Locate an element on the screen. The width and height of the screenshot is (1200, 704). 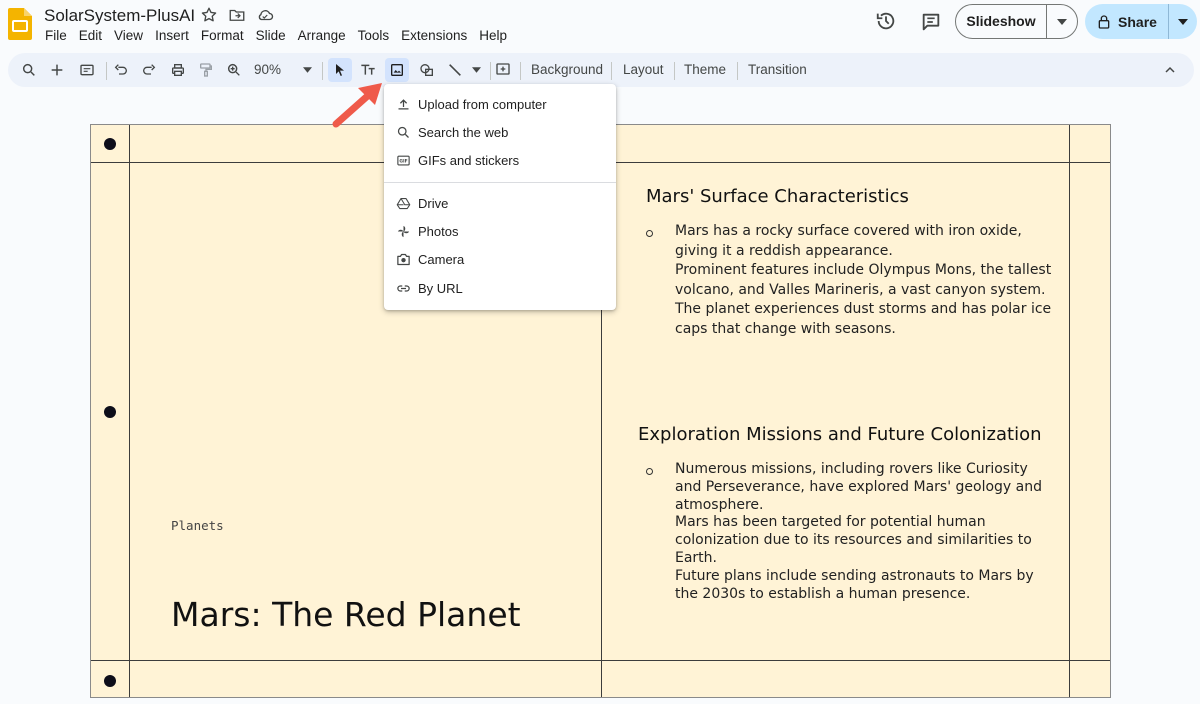
body-line: Earth. is located at coordinates (696, 557).